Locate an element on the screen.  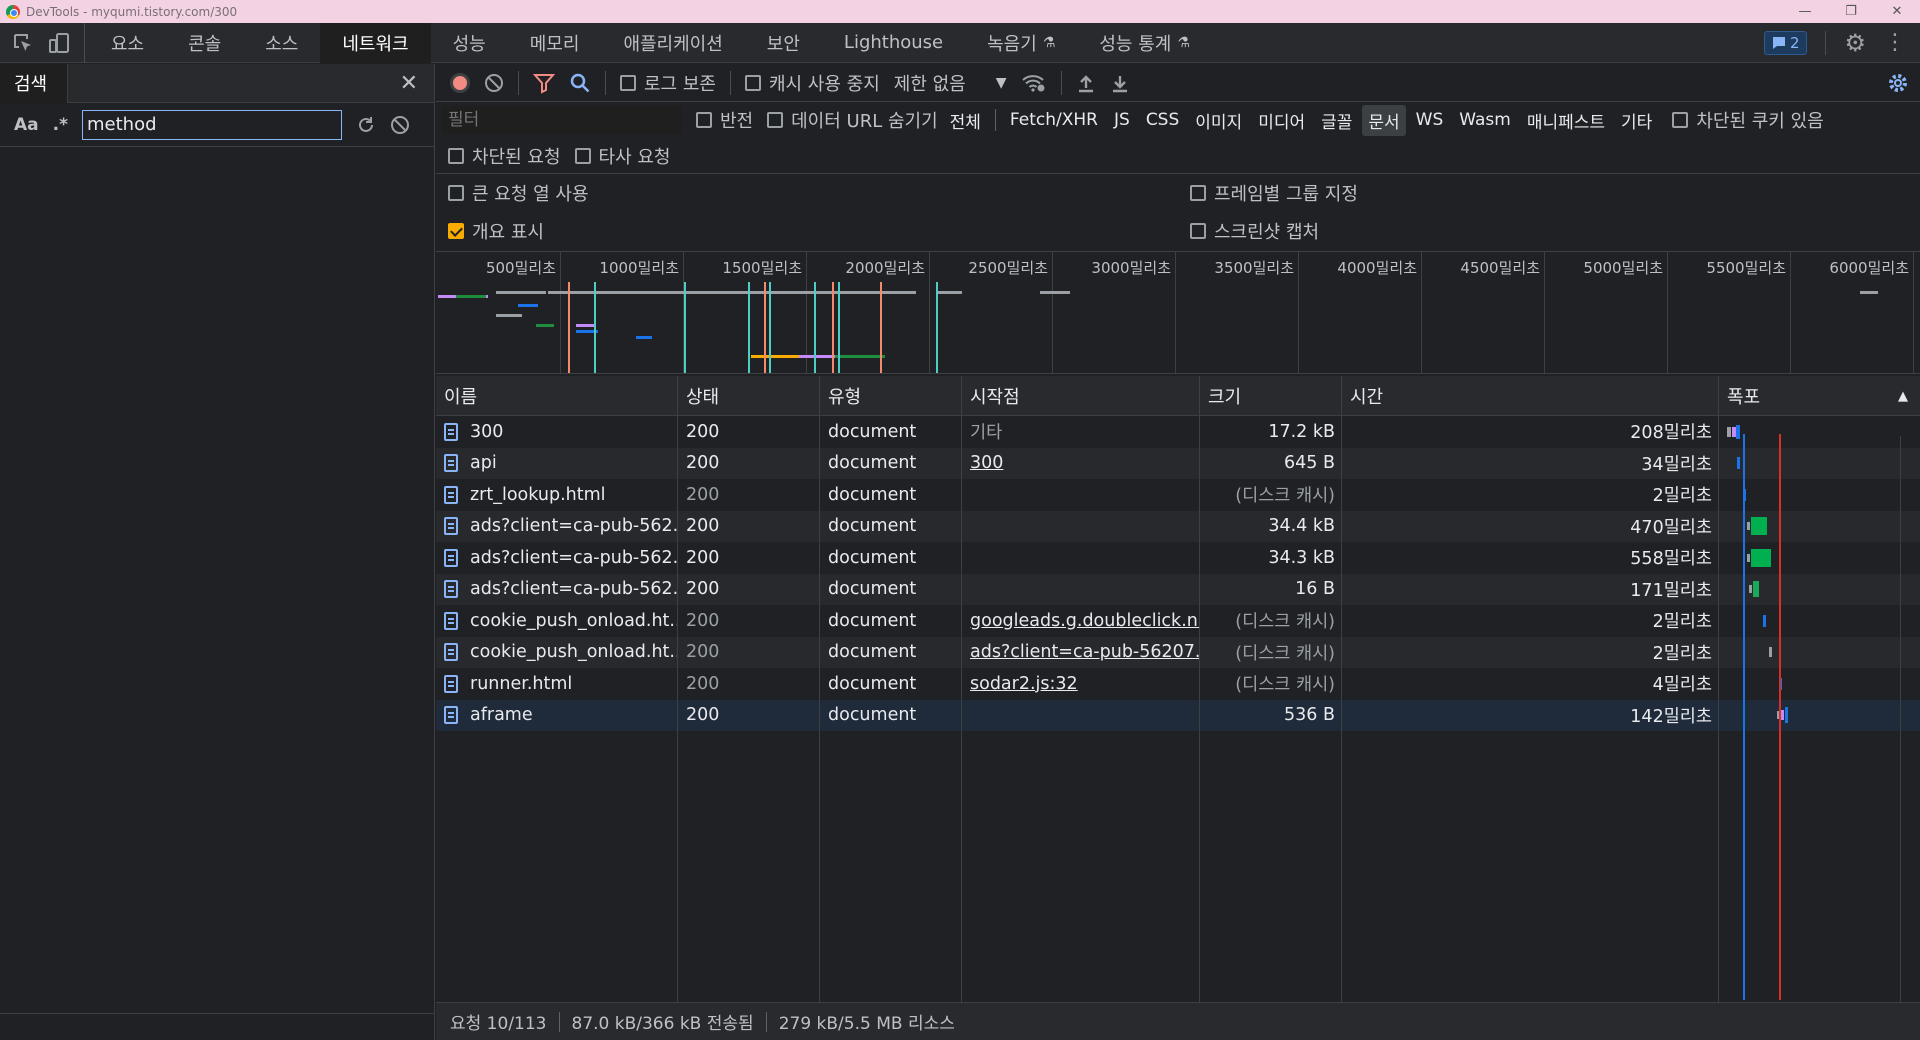
record-button is located at coordinates (460, 82).